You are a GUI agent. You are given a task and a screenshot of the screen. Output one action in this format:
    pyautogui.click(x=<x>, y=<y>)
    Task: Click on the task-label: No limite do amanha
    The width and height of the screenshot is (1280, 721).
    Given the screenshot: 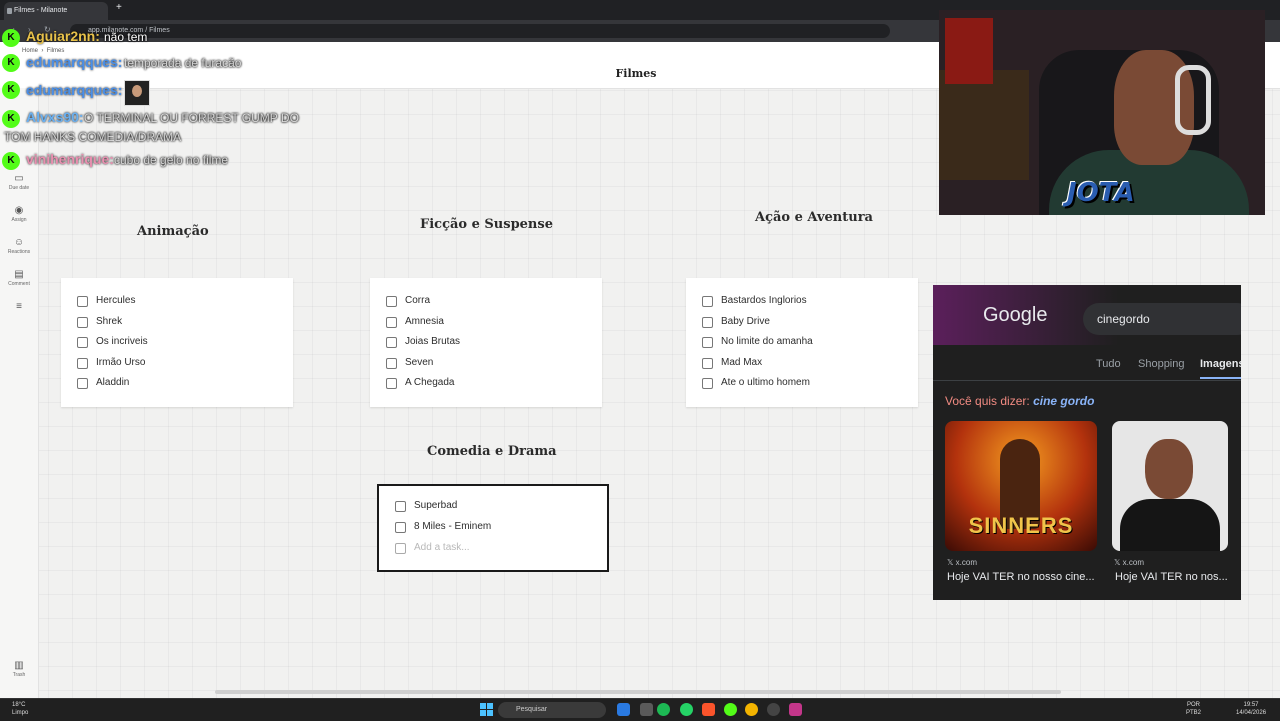 What is the action you would take?
    pyautogui.click(x=767, y=341)
    